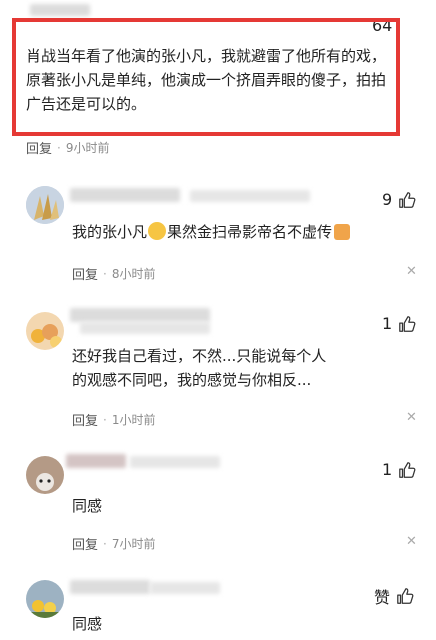 This screenshot has height=640, width=436. Describe the element at coordinates (133, 274) in the screenshot. I see `timestamp: 8小时前` at that location.